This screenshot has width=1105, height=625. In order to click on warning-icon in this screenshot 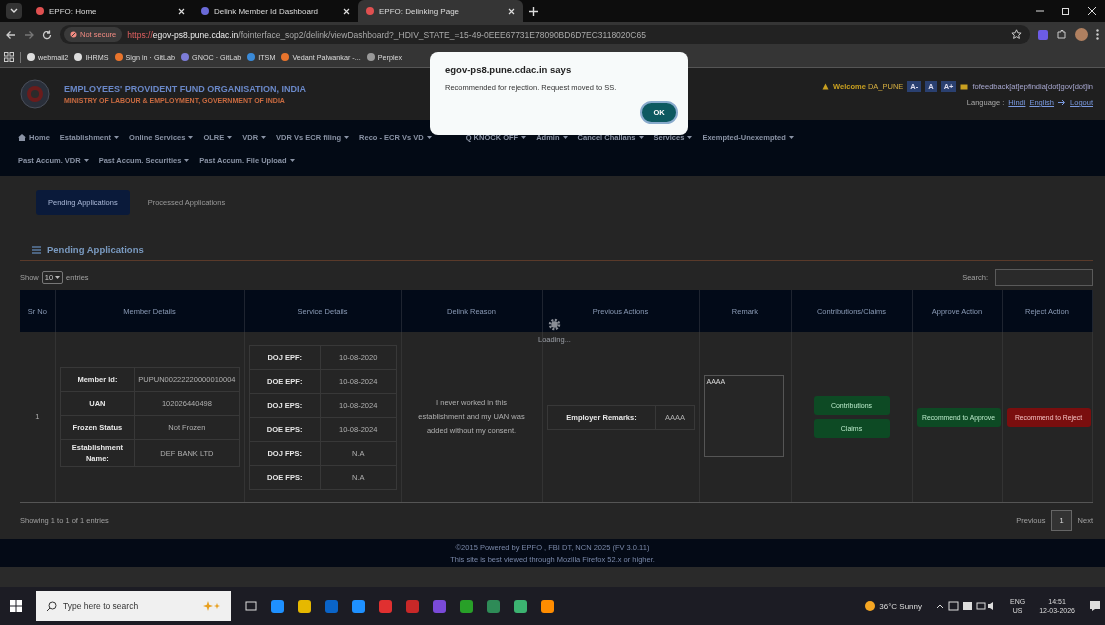, I will do `click(73, 34)`.